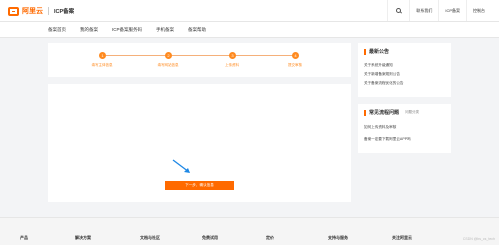 This screenshot has width=499, height=245. Describe the element at coordinates (402, 238) in the screenshot. I see `footer-col-follow: 关注阿里云` at that location.